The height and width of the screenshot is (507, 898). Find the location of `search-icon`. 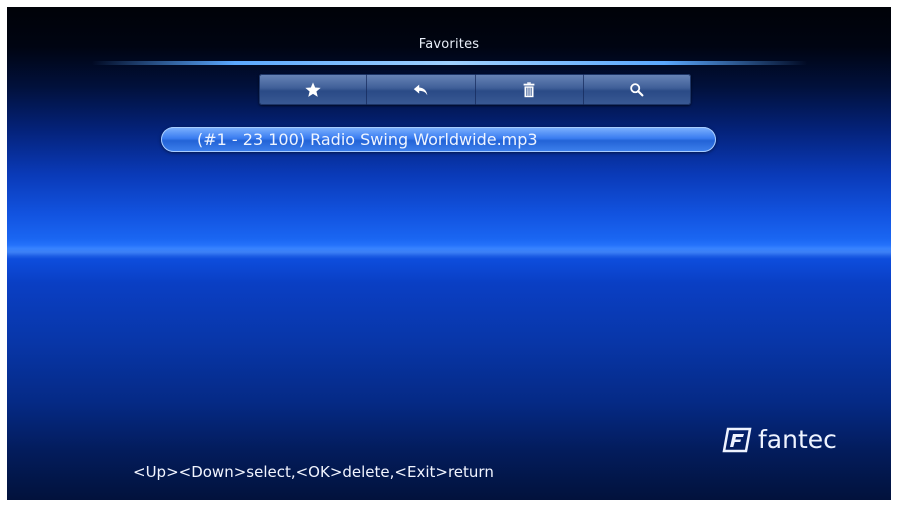

search-icon is located at coordinates (637, 89).